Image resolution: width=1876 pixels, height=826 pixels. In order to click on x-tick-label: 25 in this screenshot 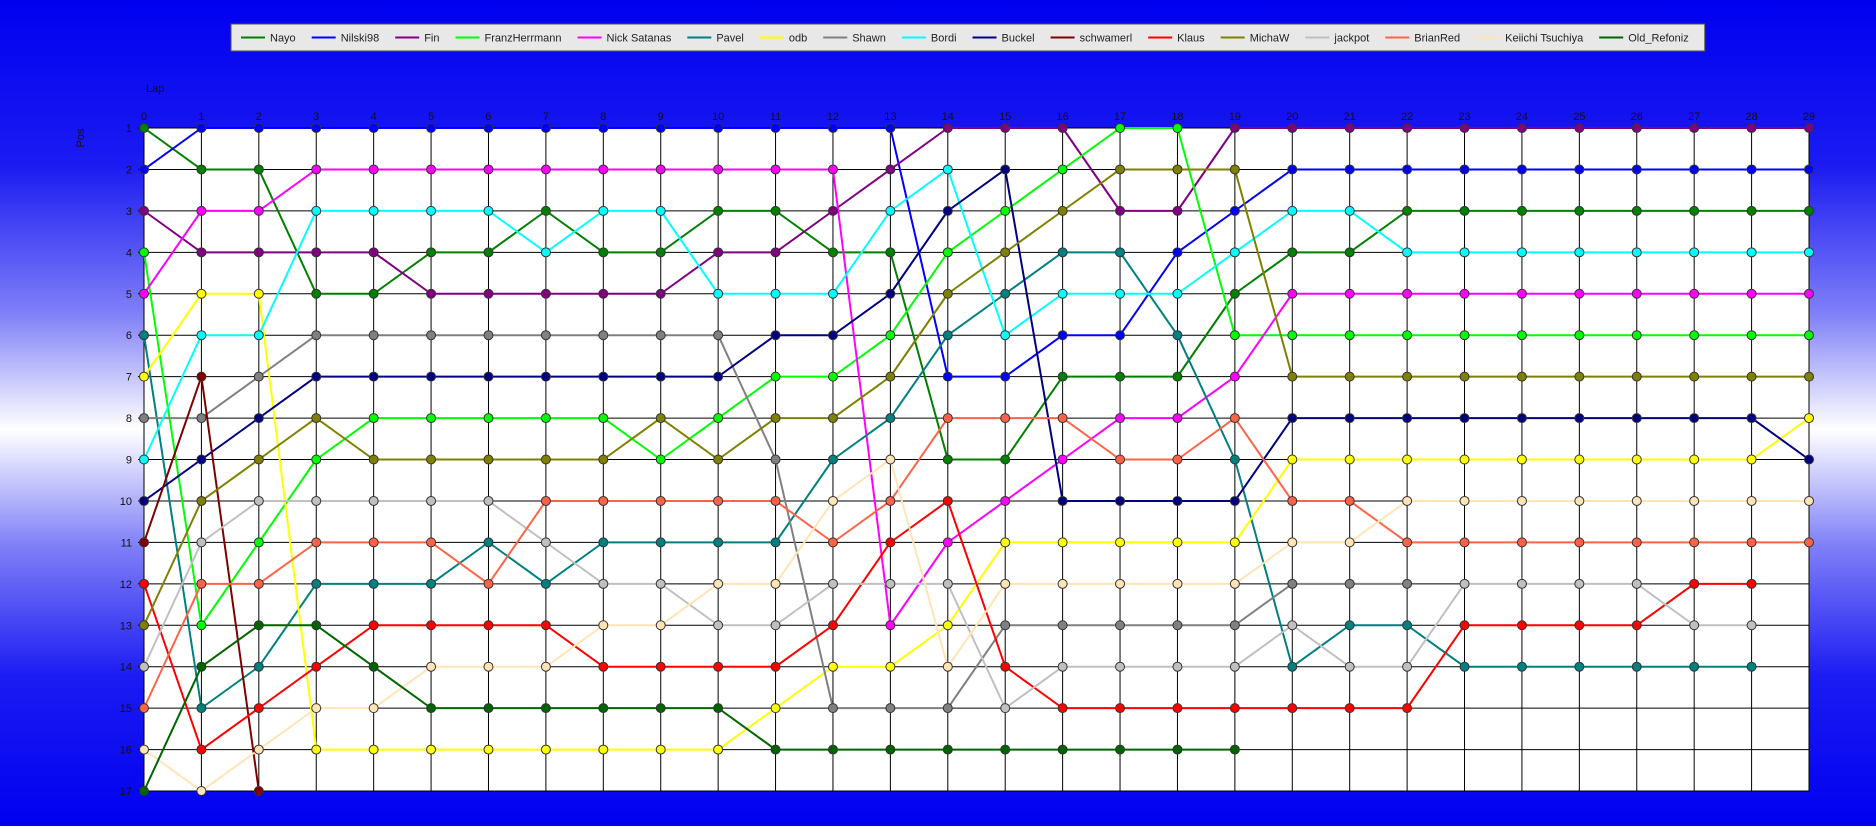, I will do `click(1579, 117)`.